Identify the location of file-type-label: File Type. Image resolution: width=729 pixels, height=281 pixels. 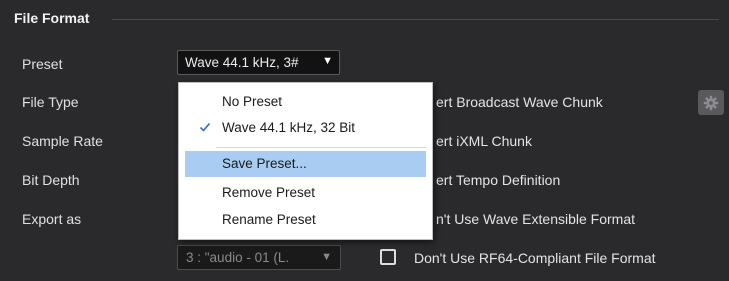
(50, 102).